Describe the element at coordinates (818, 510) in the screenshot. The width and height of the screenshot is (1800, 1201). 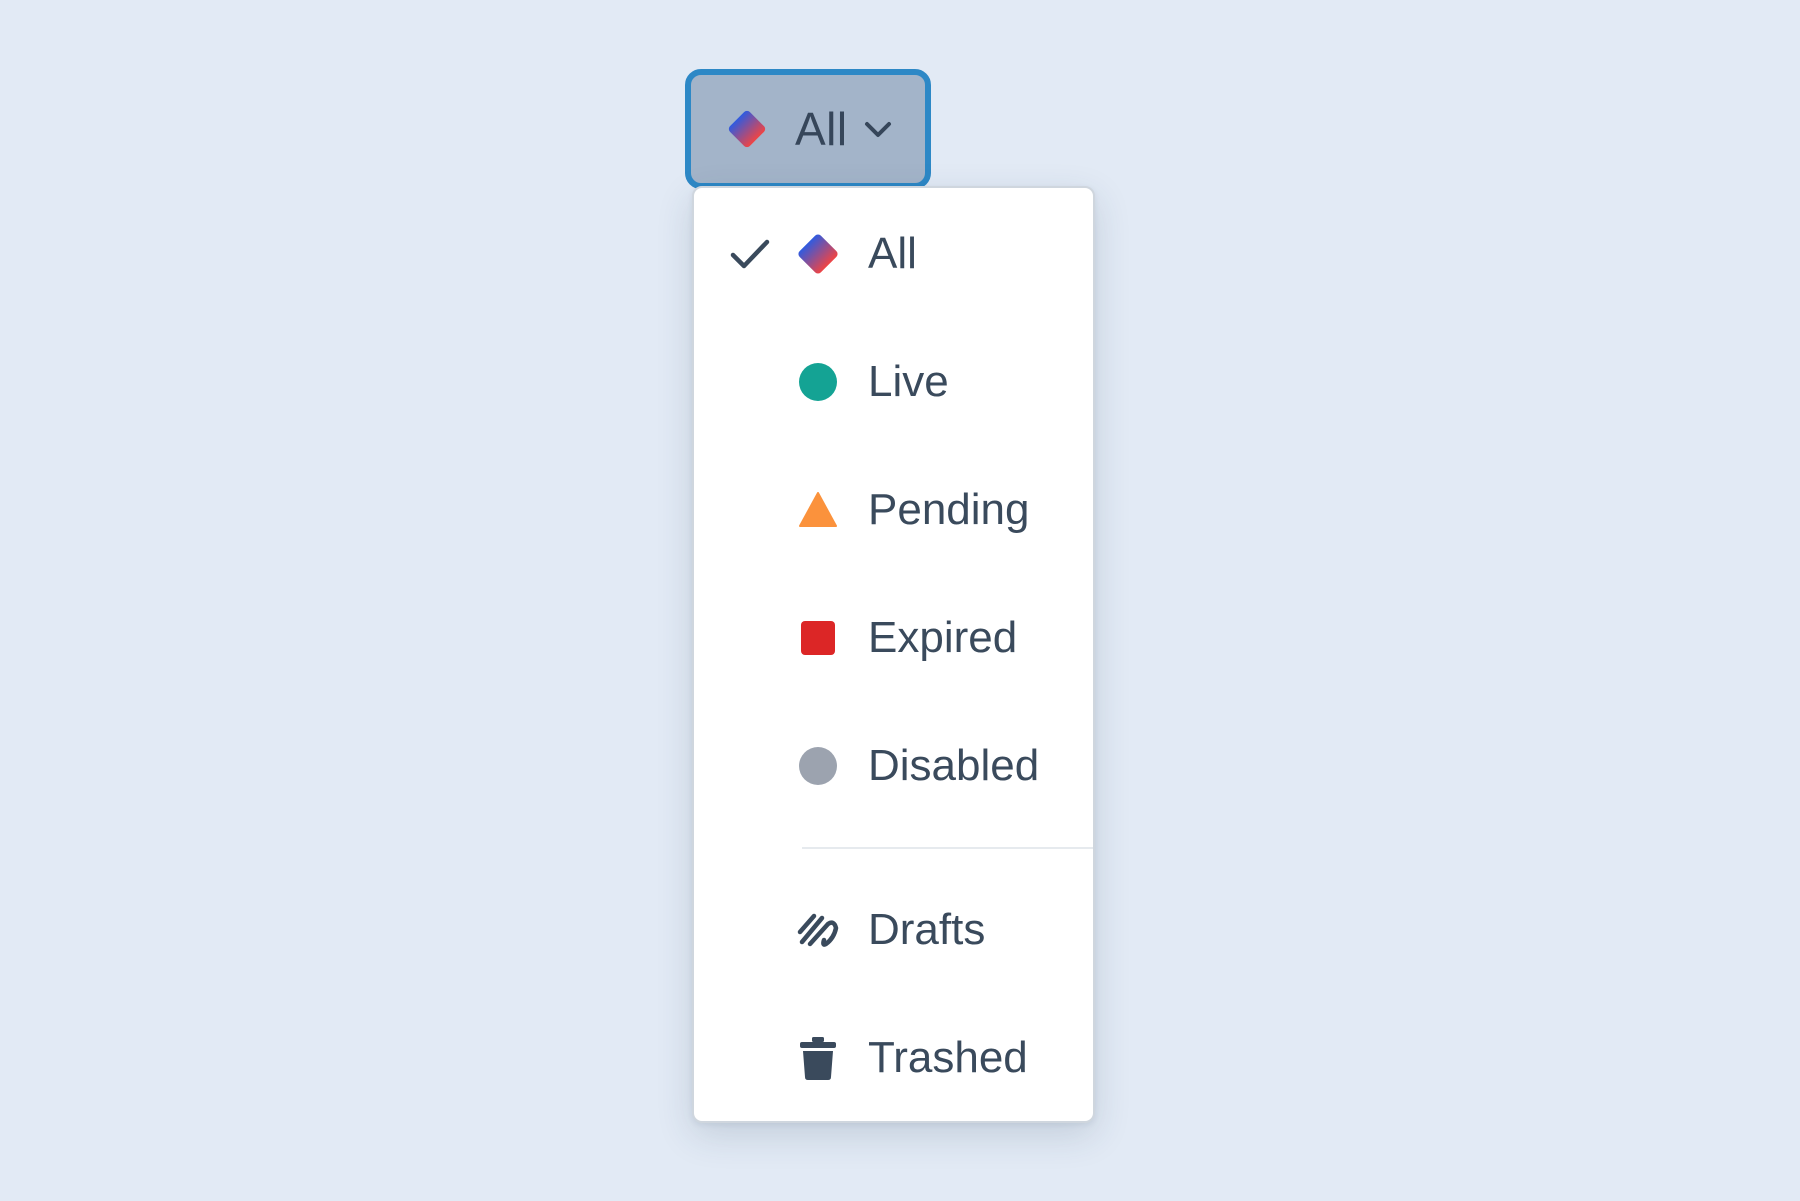
I see `triangle-icon` at that location.